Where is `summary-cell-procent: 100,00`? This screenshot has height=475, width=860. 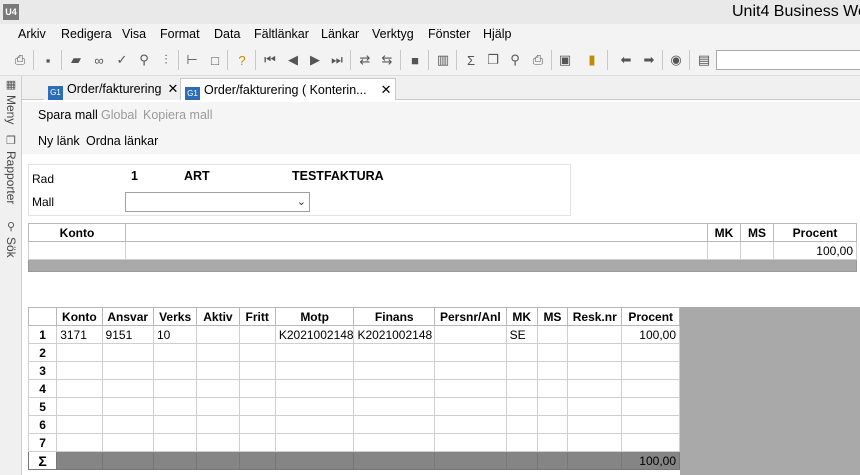
summary-cell-procent: 100,00 is located at coordinates (815, 250).